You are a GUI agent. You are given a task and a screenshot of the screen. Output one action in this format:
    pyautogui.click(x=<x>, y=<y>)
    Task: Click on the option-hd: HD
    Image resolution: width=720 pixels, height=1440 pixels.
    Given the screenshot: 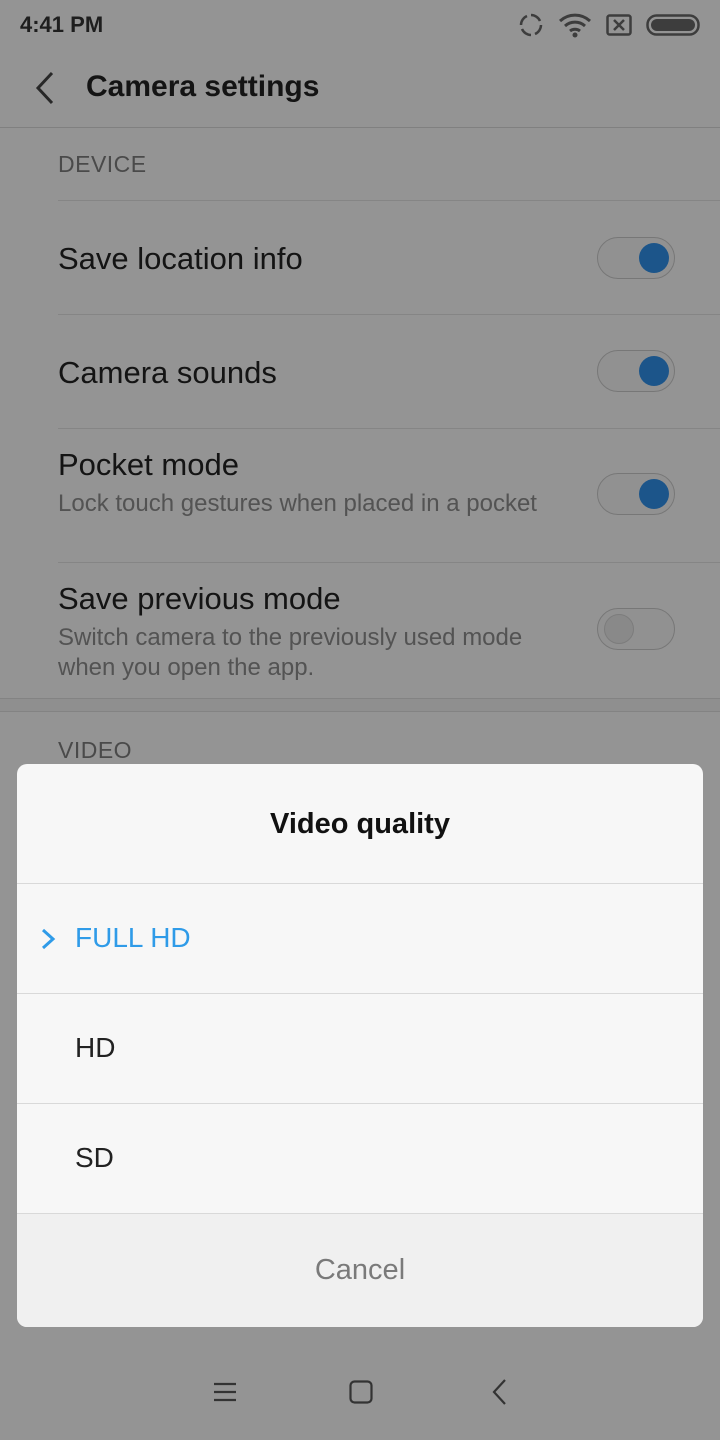 What is the action you would take?
    pyautogui.click(x=360, y=1049)
    